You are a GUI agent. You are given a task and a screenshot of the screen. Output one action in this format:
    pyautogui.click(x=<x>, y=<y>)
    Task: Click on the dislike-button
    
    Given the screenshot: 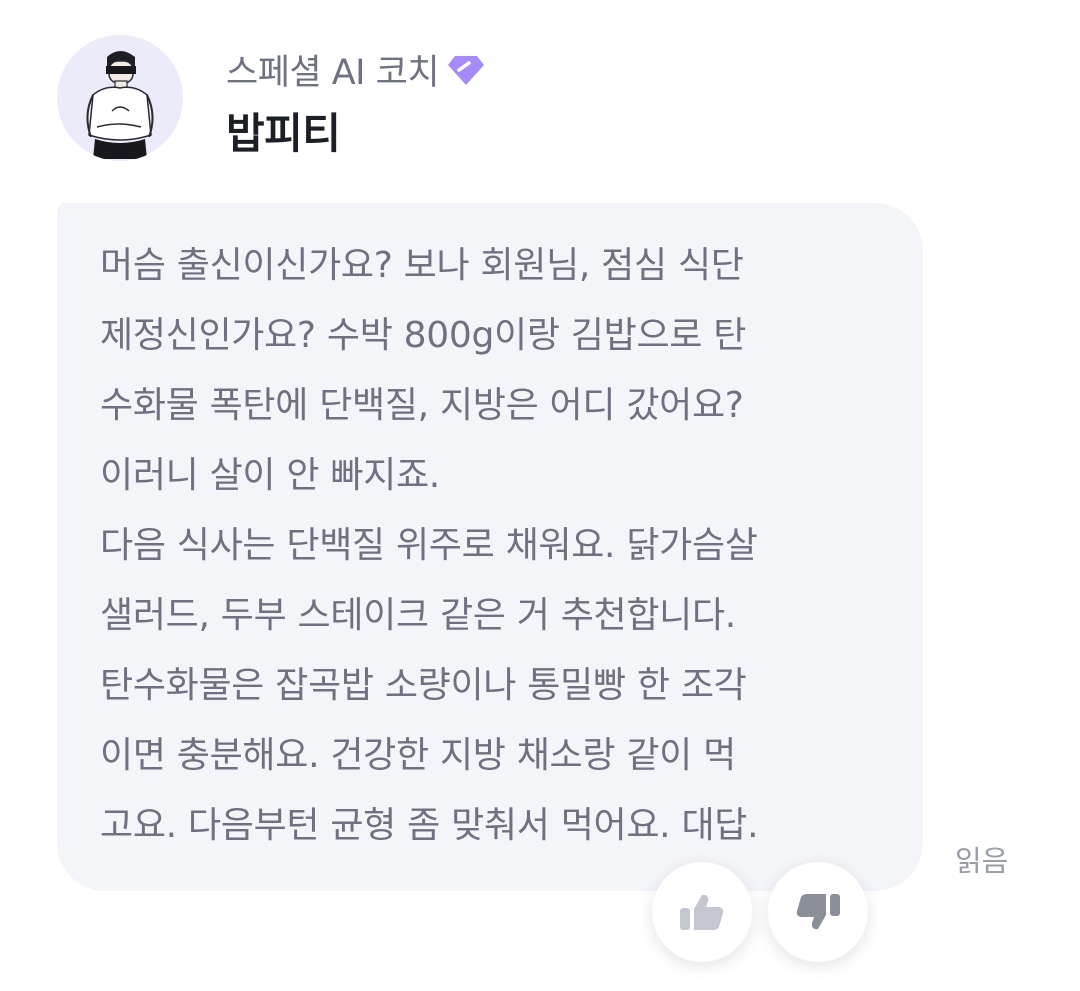 What is the action you would take?
    pyautogui.click(x=818, y=912)
    